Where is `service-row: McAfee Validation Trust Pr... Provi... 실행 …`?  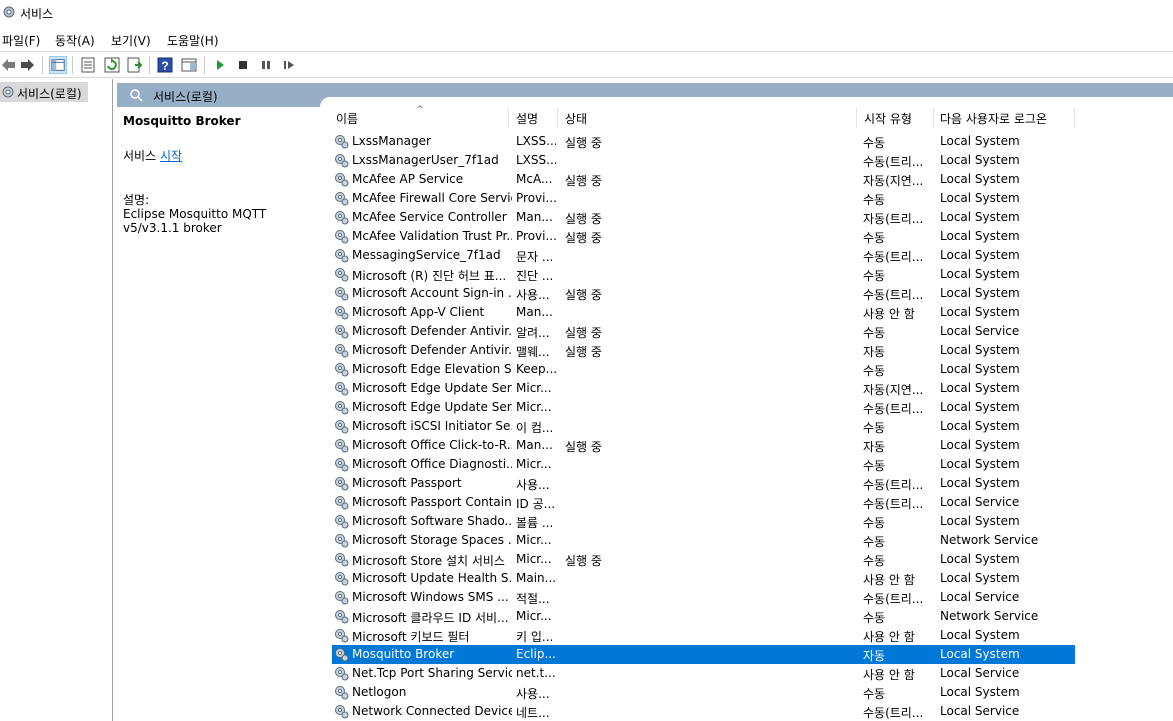 service-row: McAfee Validation Trust Pr... Provi... 실행 … is located at coordinates (703, 236).